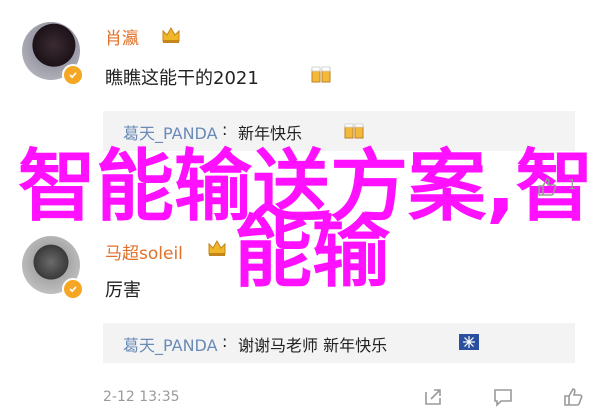 This screenshot has width=600, height=420. I want to click on like-count: 1, so click(572, 185).